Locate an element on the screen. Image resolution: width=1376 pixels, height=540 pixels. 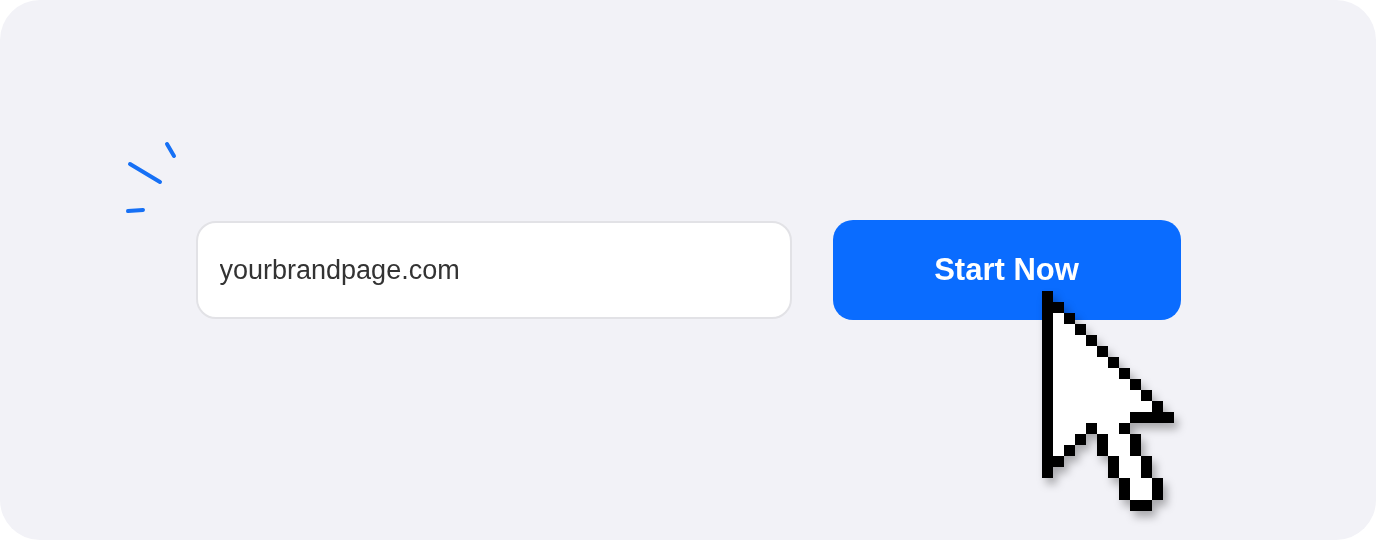
pointer-cursor-icon is located at coordinates (1108, 401).